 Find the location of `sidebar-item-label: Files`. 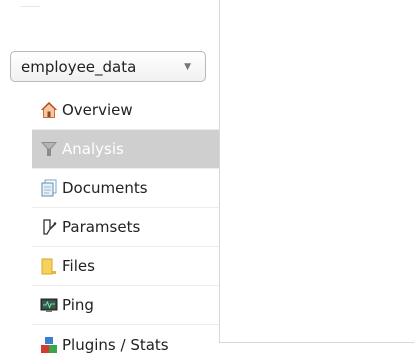

sidebar-item-label: Files is located at coordinates (78, 266).